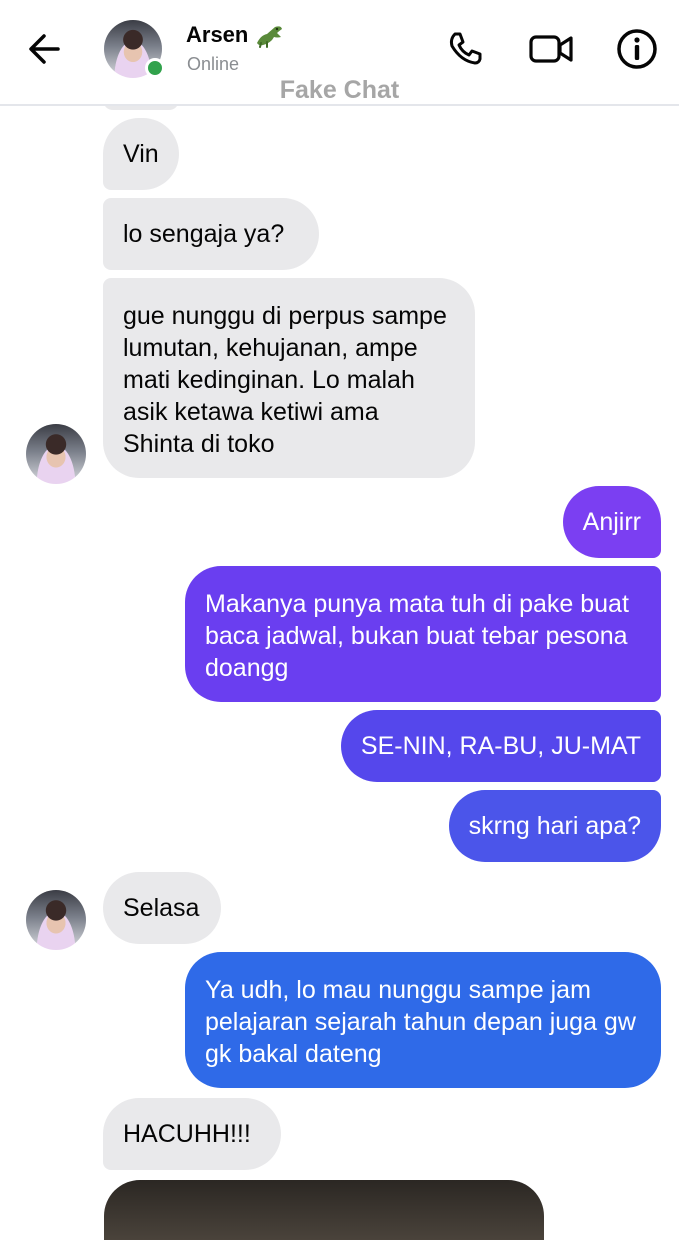 The height and width of the screenshot is (1240, 679). What do you see at coordinates (162, 908) in the screenshot?
I see `incoming-message: Selasa` at bounding box center [162, 908].